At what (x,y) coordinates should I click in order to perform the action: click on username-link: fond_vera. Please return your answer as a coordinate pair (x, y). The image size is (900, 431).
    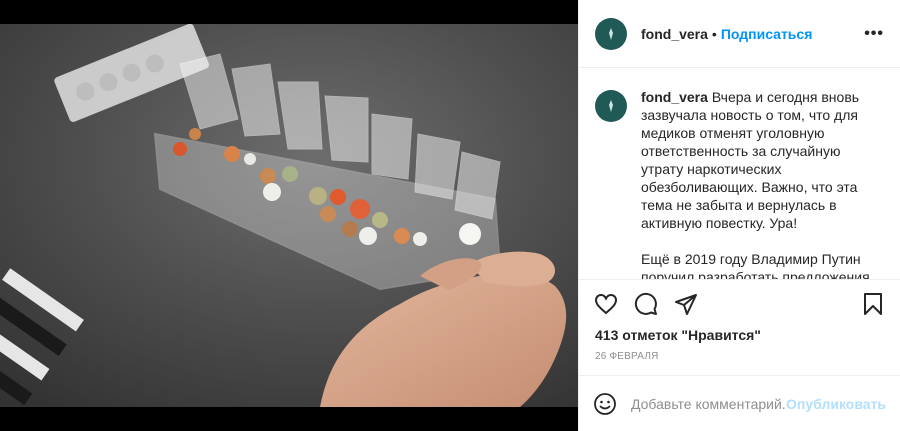
    Looking at the image, I should click on (674, 34).